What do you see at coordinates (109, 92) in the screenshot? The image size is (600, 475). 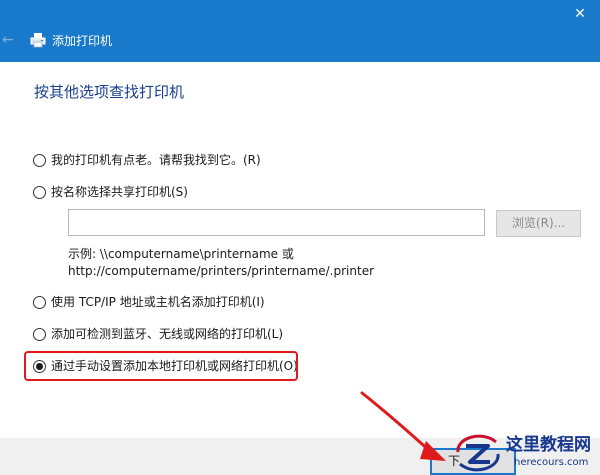 I see `page-heading: 按其他选项查找打印机` at bounding box center [109, 92].